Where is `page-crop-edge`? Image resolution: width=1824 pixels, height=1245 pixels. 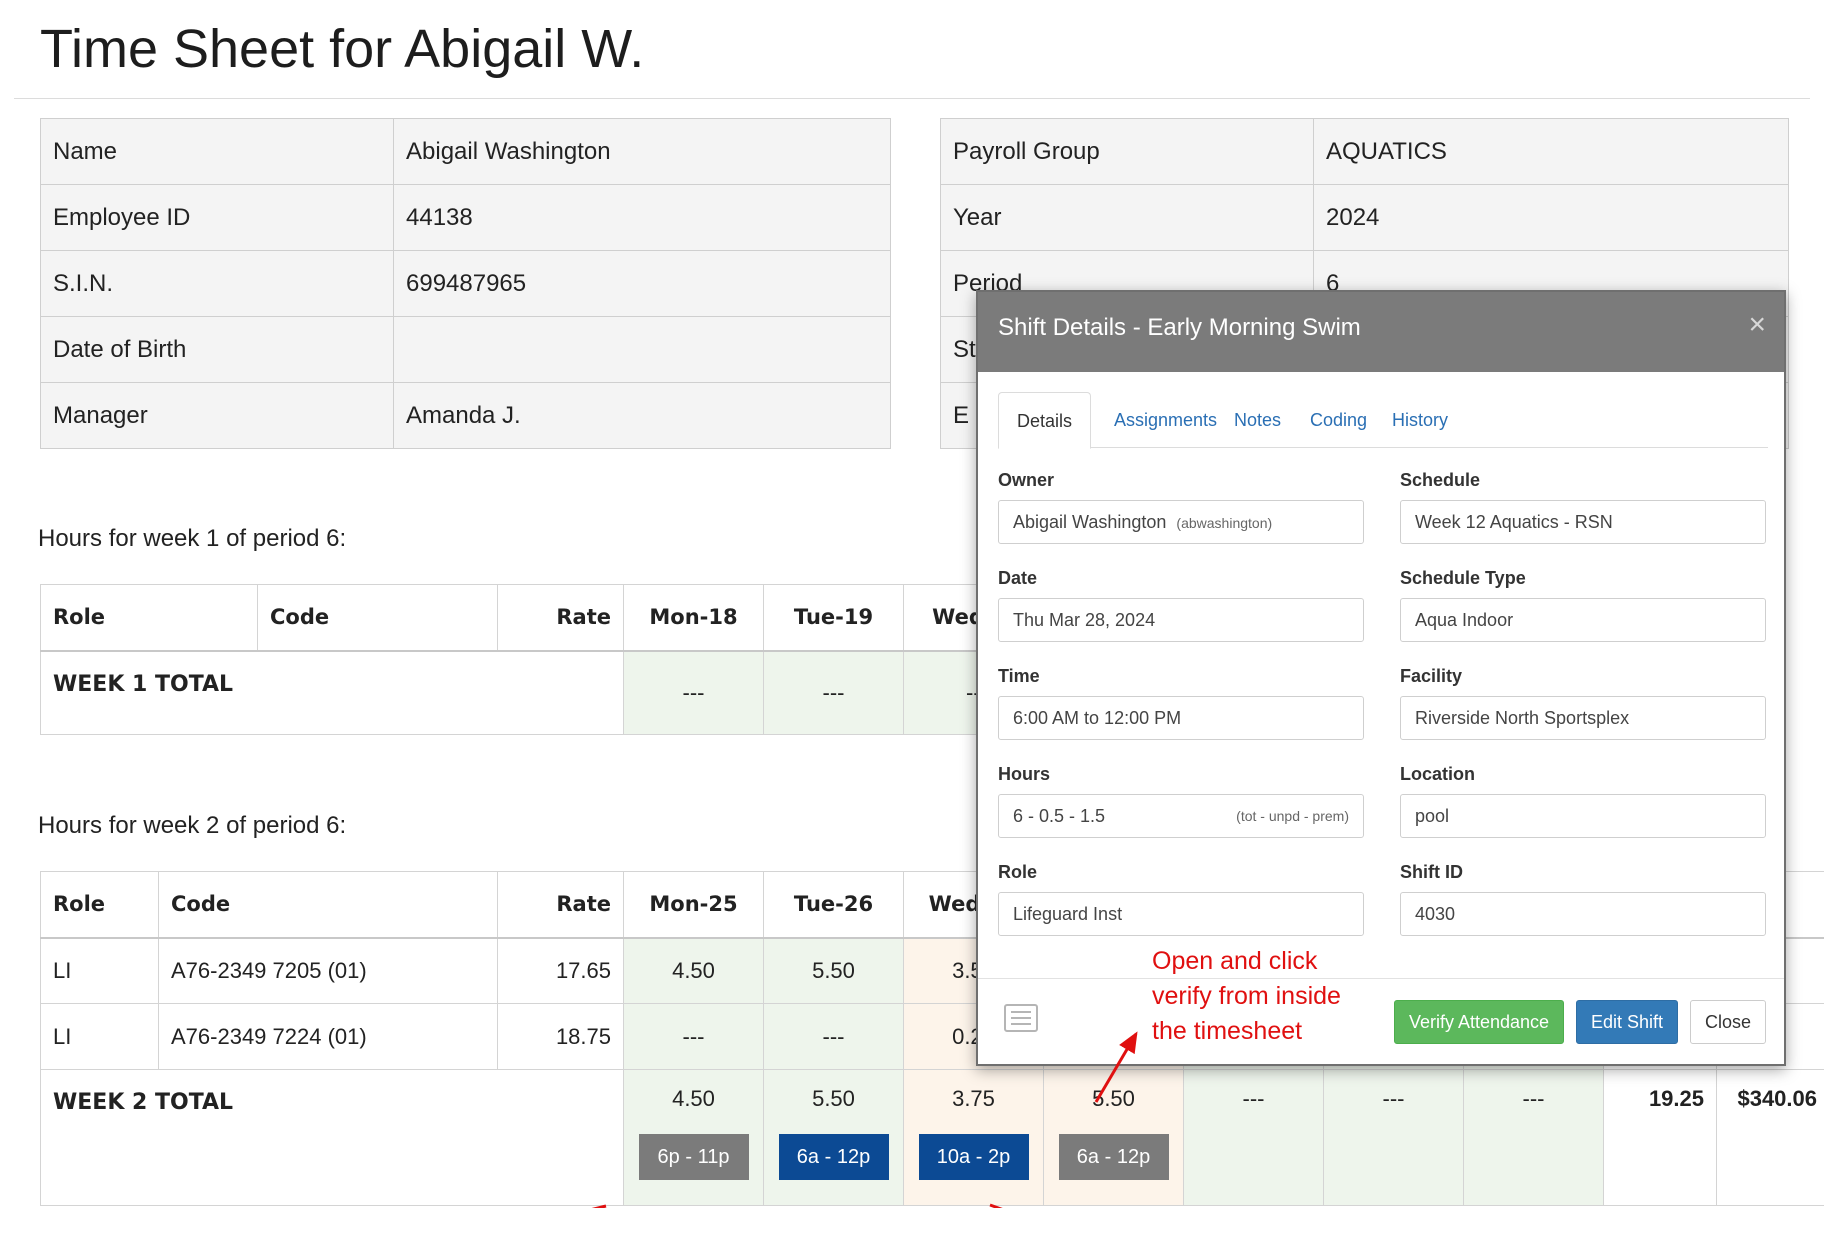
page-crop-edge is located at coordinates (912, 1226).